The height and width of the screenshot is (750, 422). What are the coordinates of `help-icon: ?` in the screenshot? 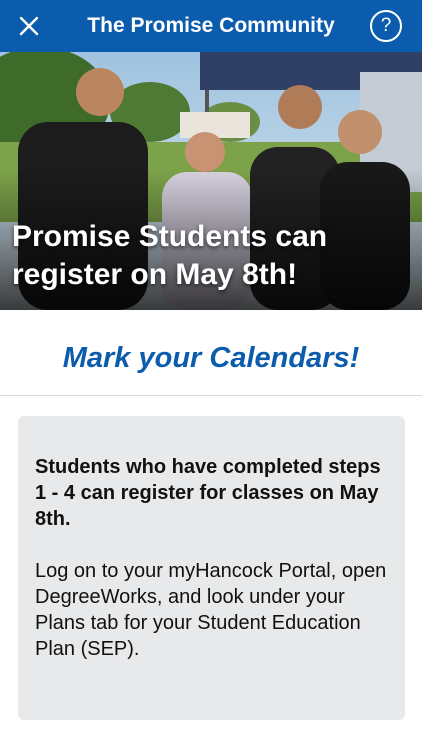 It's located at (386, 25).